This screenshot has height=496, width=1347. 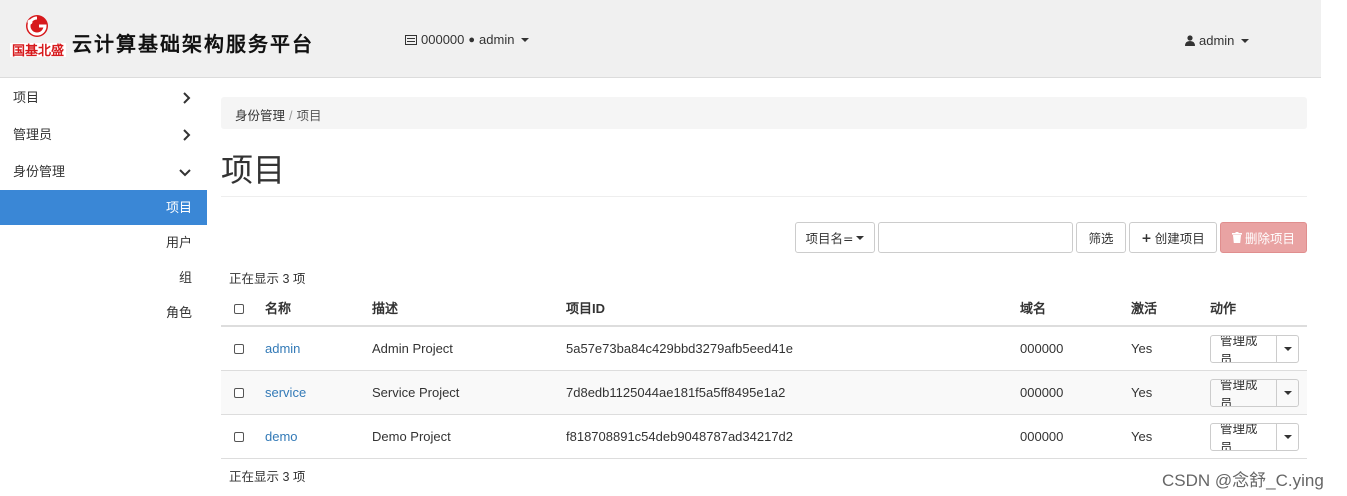 What do you see at coordinates (1190, 40) in the screenshot?
I see `user-icon` at bounding box center [1190, 40].